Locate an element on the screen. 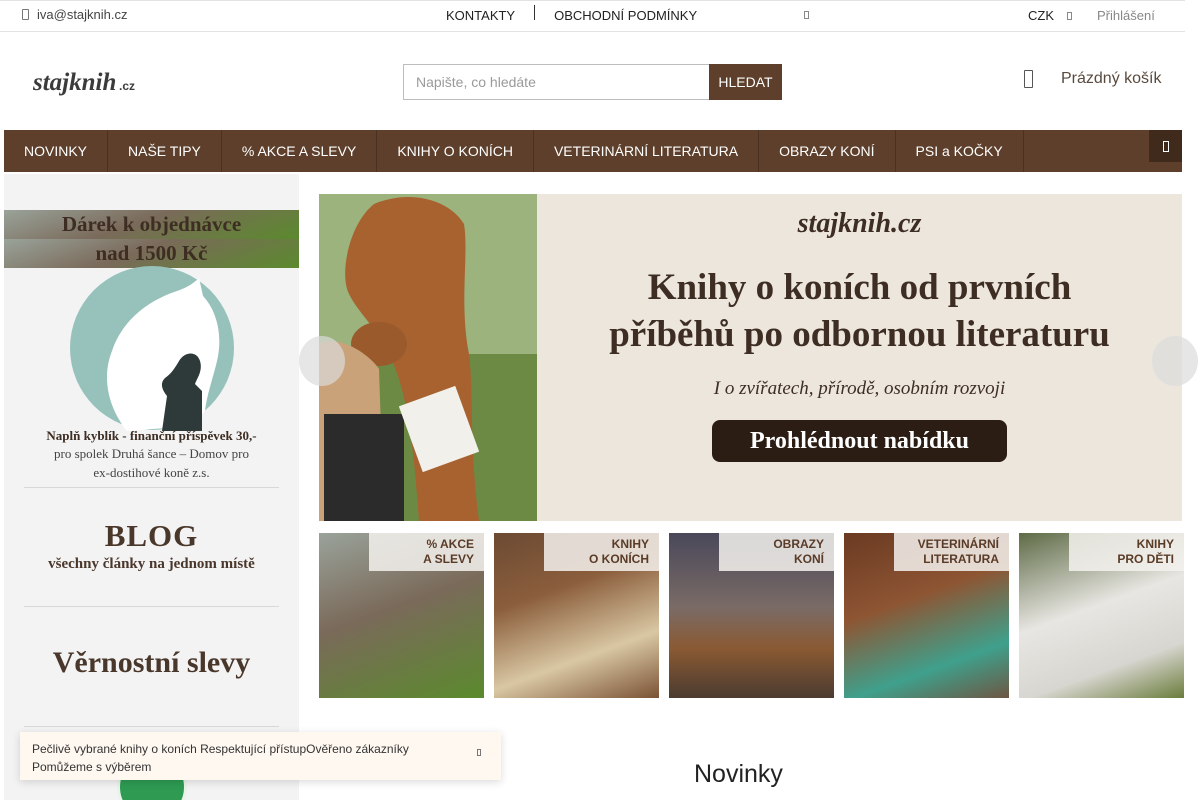 The height and width of the screenshot is (800, 1200). tile-label-line1: % AKCE is located at coordinates (450, 544).